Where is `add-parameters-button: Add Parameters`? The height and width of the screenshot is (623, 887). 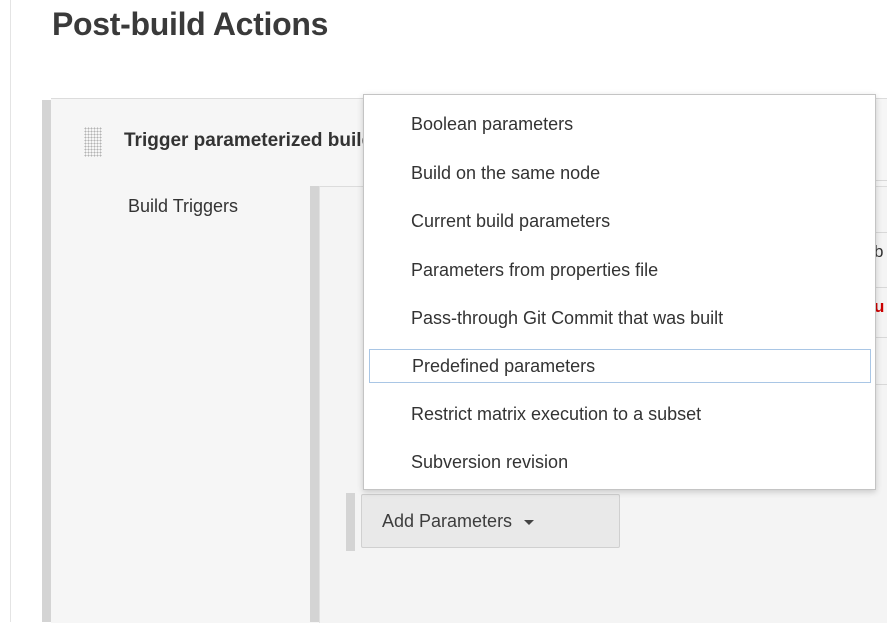
add-parameters-button: Add Parameters is located at coordinates (490, 521).